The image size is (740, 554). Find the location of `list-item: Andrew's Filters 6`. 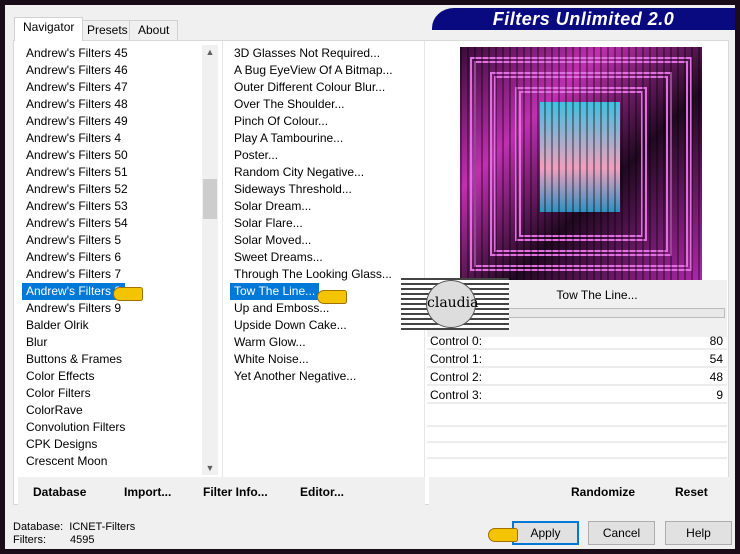

list-item: Andrew's Filters 6 is located at coordinates (71, 257).